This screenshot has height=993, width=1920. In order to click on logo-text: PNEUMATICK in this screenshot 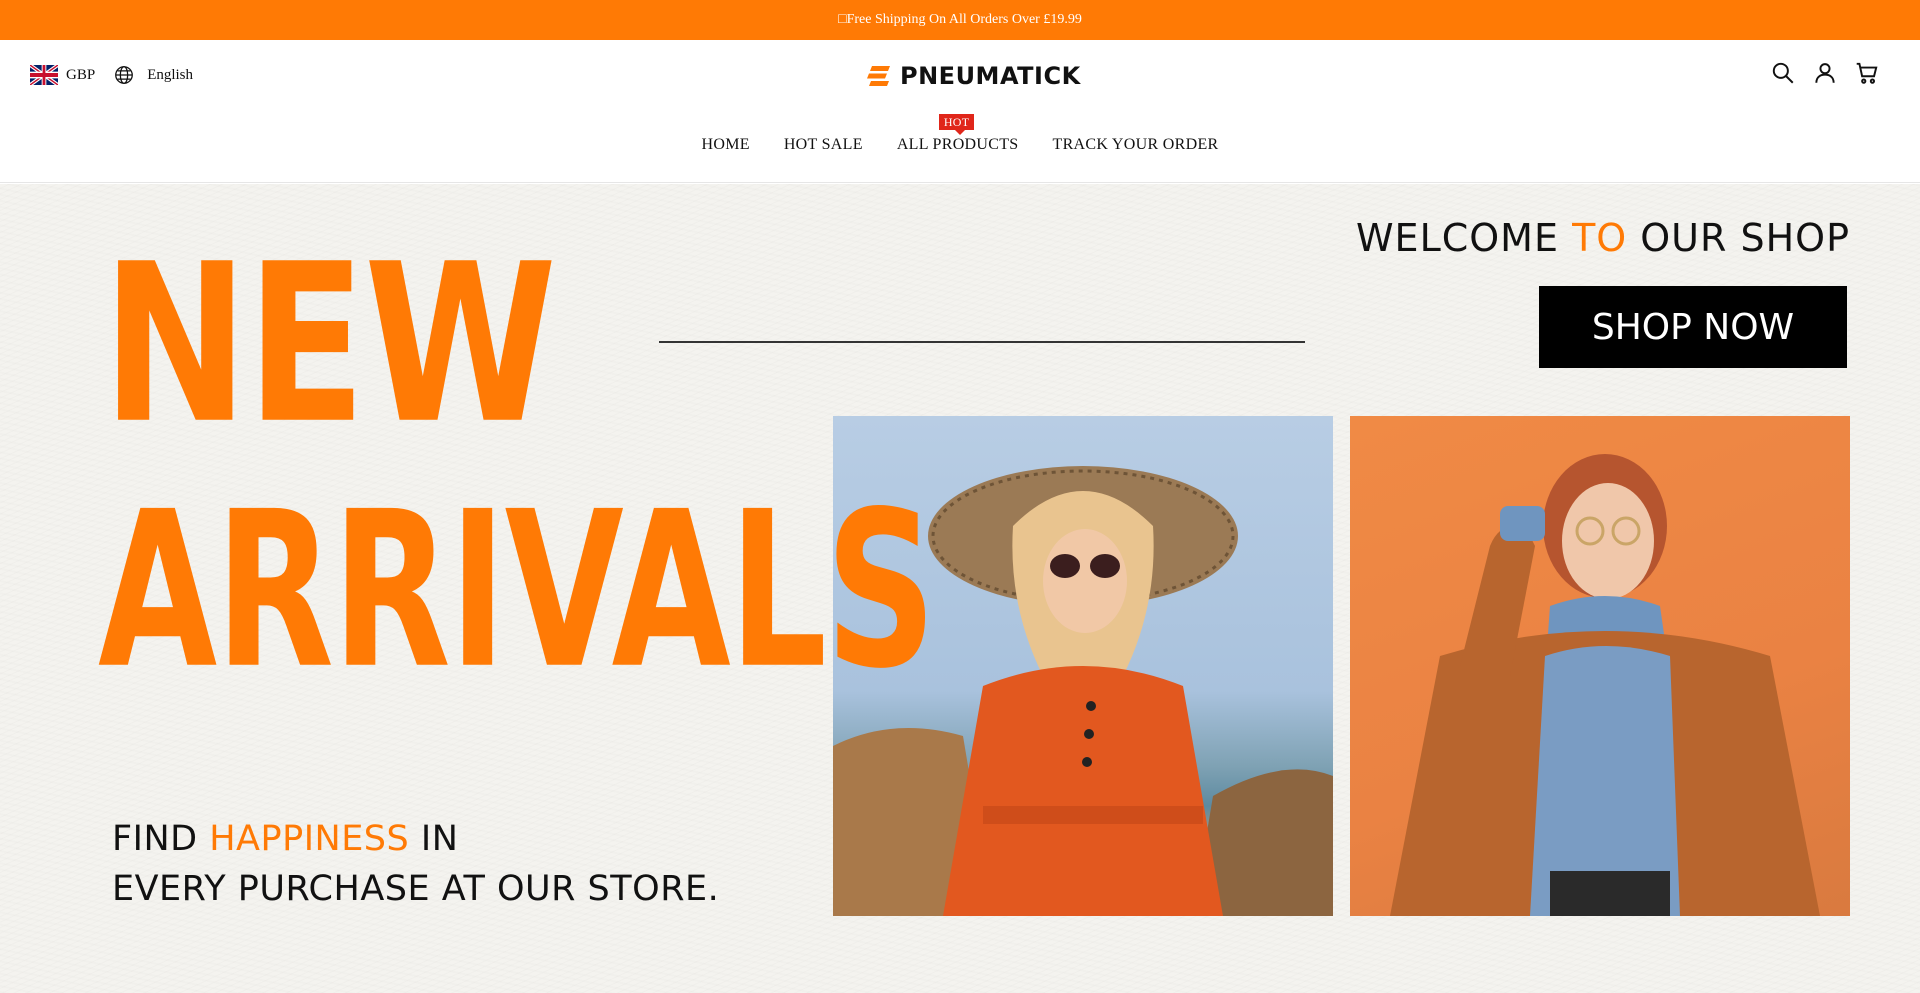, I will do `click(990, 76)`.